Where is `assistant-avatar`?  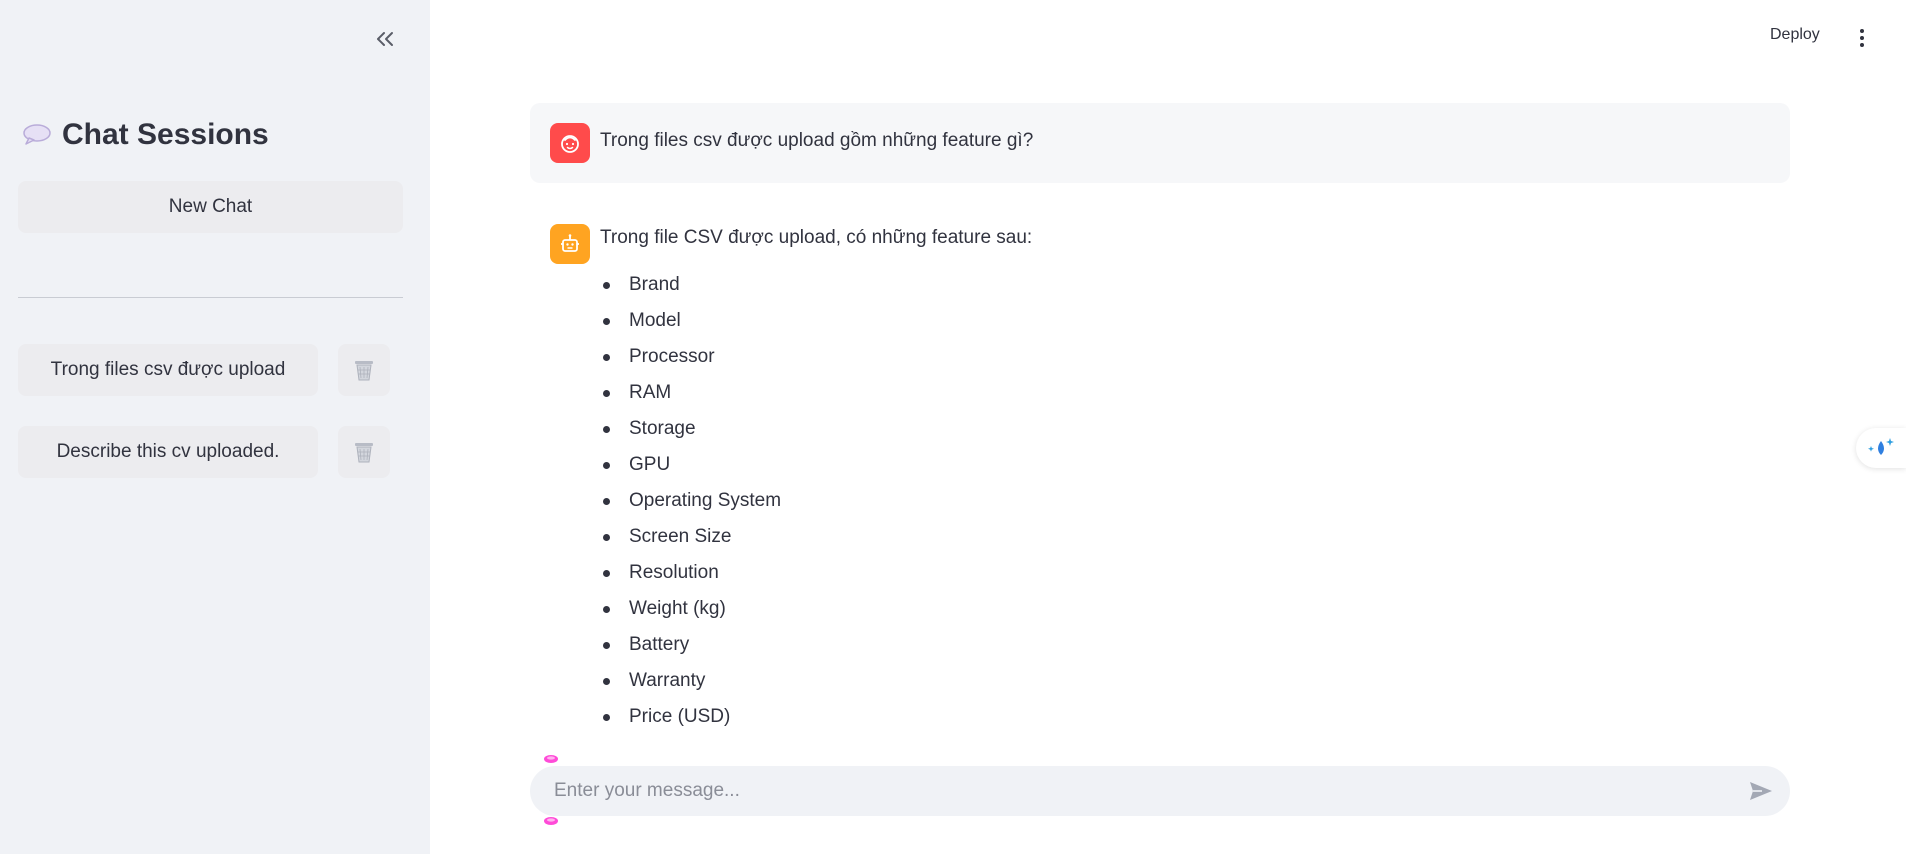
assistant-avatar is located at coordinates (570, 244).